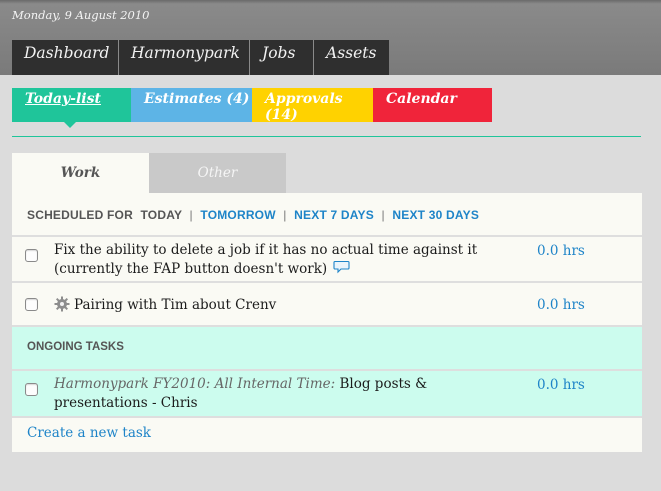 The width and height of the screenshot is (661, 491). I want to click on section-divider, so click(326, 136).